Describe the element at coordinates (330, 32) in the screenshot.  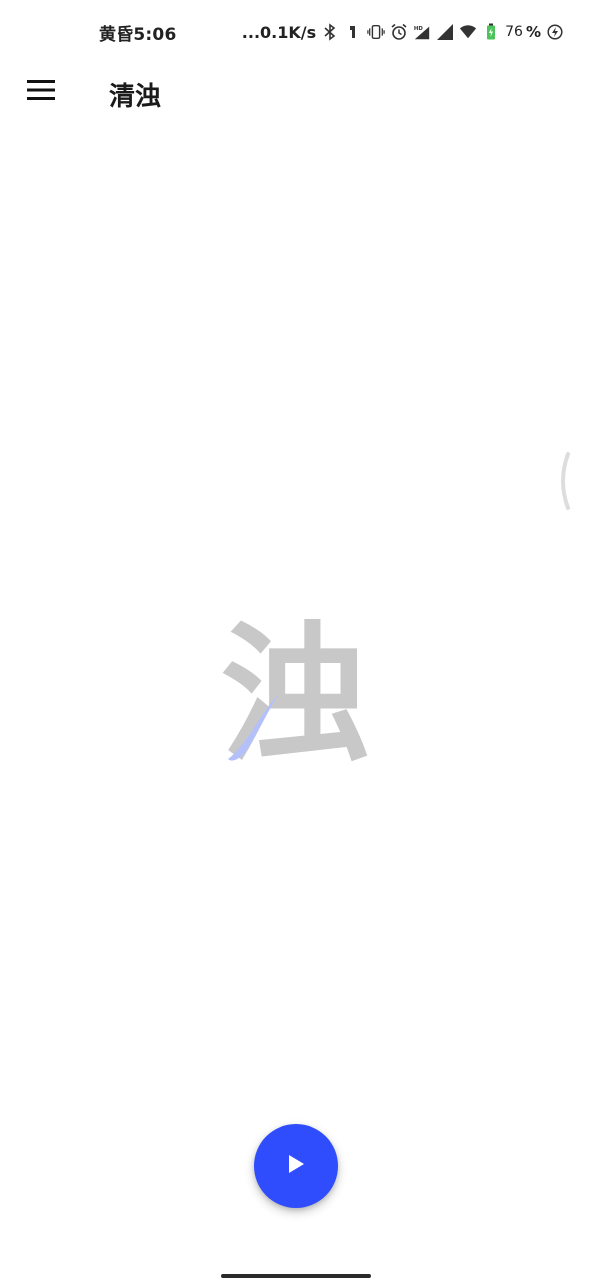
I see `bluetooth-icon` at that location.